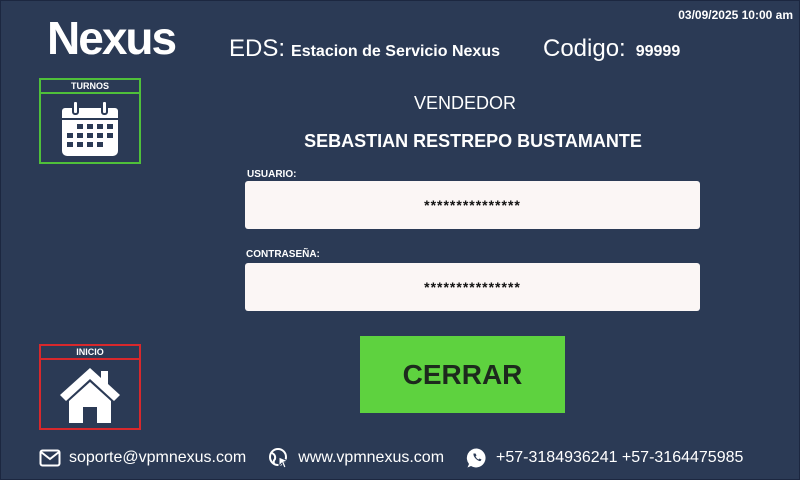  I want to click on website-text: www.vpmnexus.com, so click(371, 458).